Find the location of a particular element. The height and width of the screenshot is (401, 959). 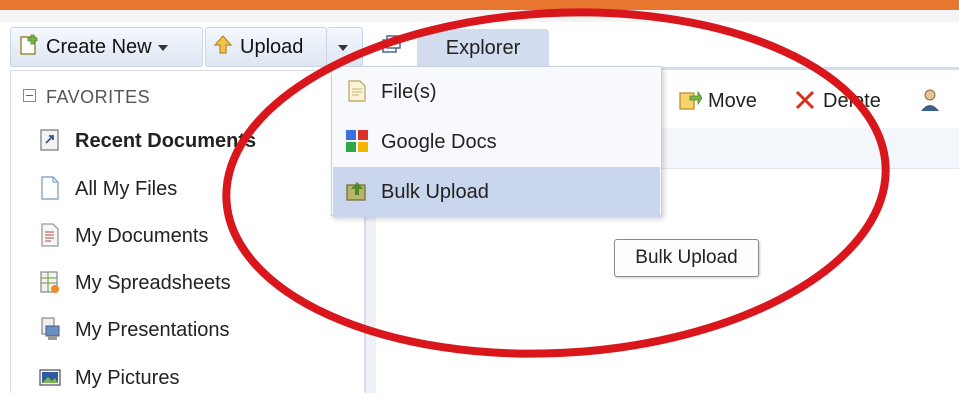

favorites-header: FAVORITES is located at coordinates (86, 97).